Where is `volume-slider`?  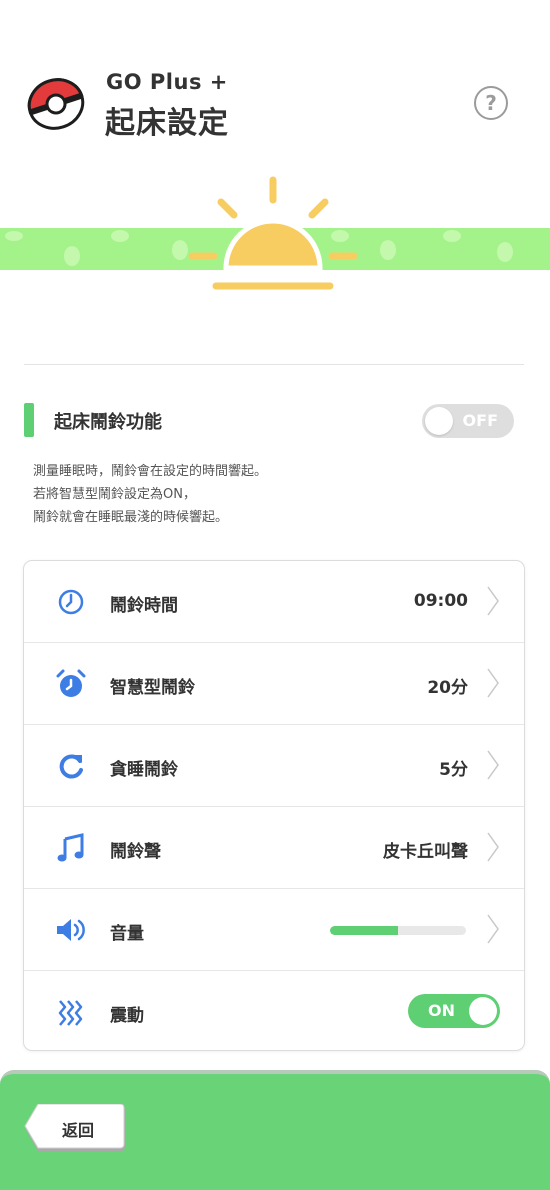 volume-slider is located at coordinates (398, 930).